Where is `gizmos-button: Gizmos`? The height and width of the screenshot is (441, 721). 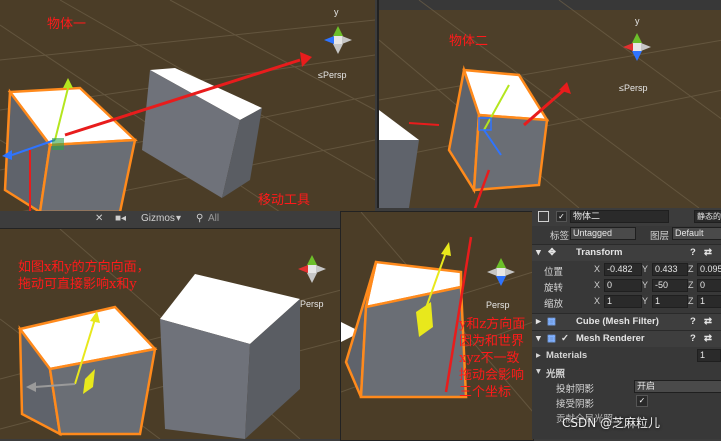 gizmos-button: Gizmos is located at coordinates (158, 218).